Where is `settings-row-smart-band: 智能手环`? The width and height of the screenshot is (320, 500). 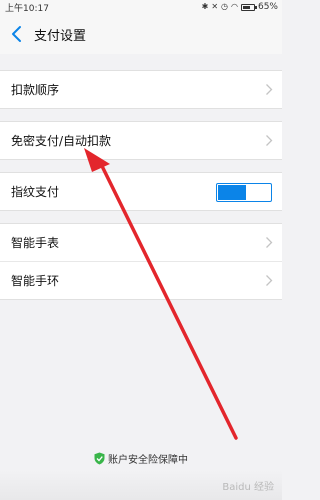 settings-row-smart-band: 智能手环 is located at coordinates (141, 280).